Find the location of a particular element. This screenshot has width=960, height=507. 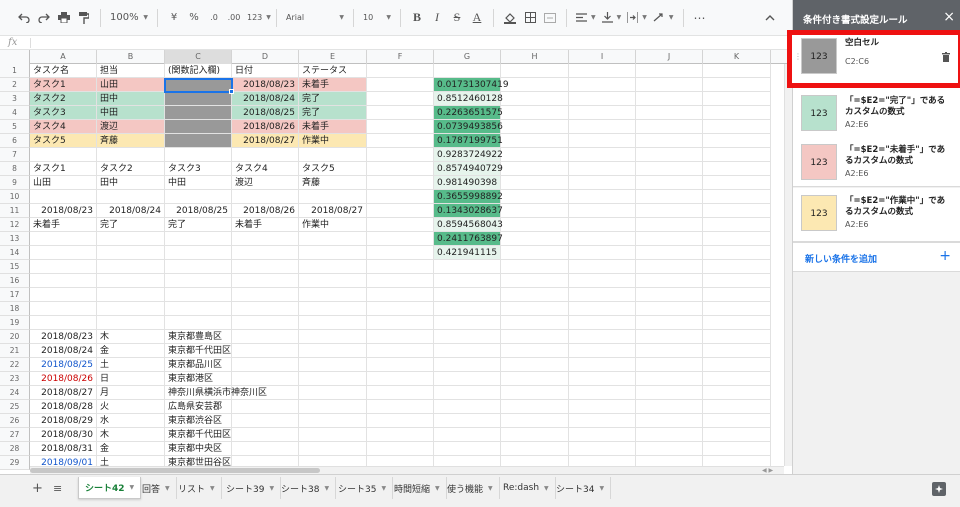

row-header: 21 is located at coordinates (15, 351).